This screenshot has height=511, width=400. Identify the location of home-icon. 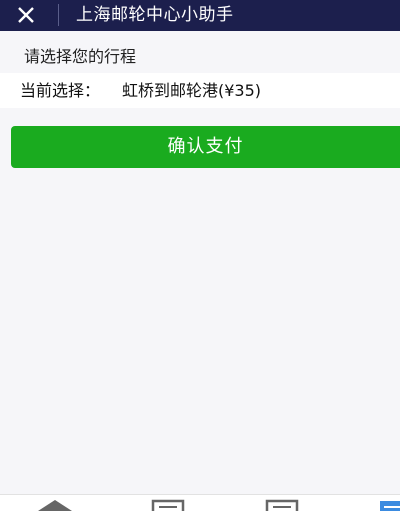
(55, 505).